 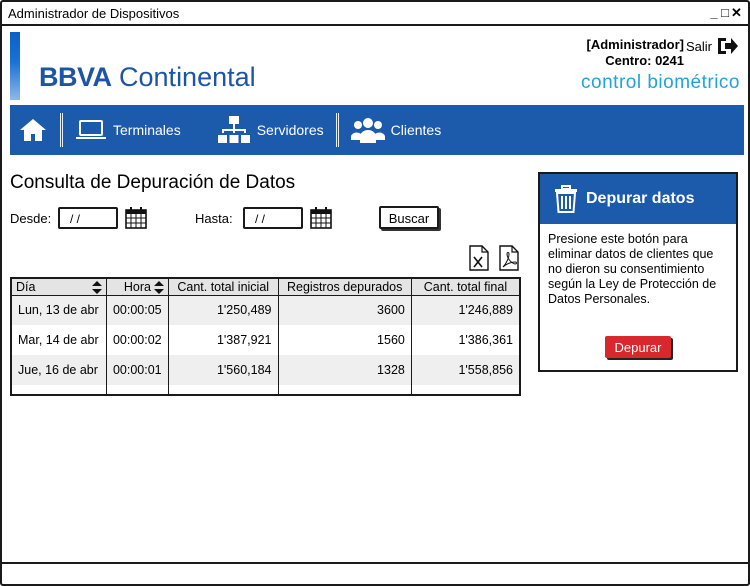 I want to click on users-icon, so click(x=367, y=130).